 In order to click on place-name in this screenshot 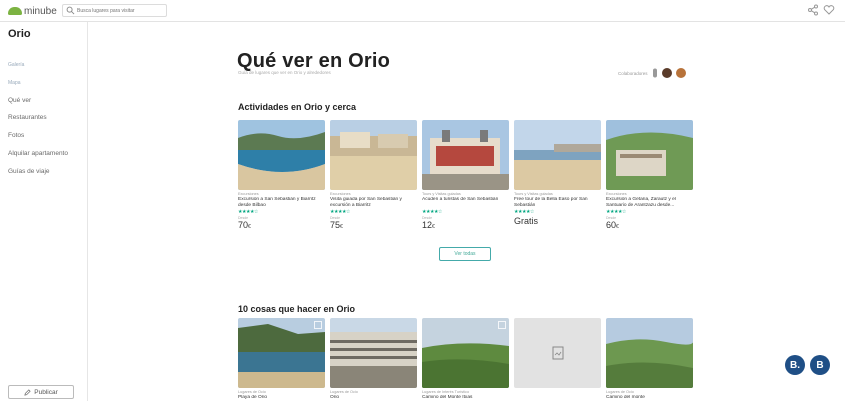, I will do `click(557, 395)`.